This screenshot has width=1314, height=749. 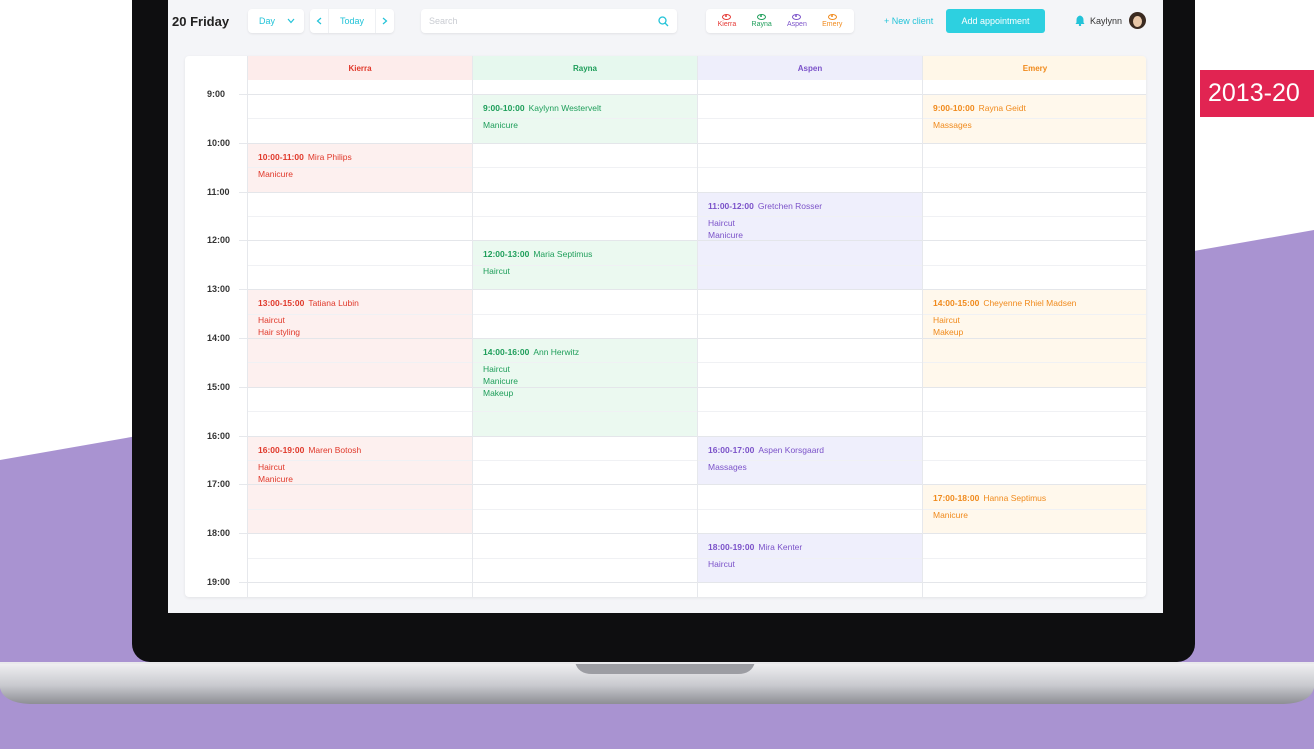 I want to click on appointment-client: Cheyenne Rhiel Madsen, so click(x=1030, y=303).